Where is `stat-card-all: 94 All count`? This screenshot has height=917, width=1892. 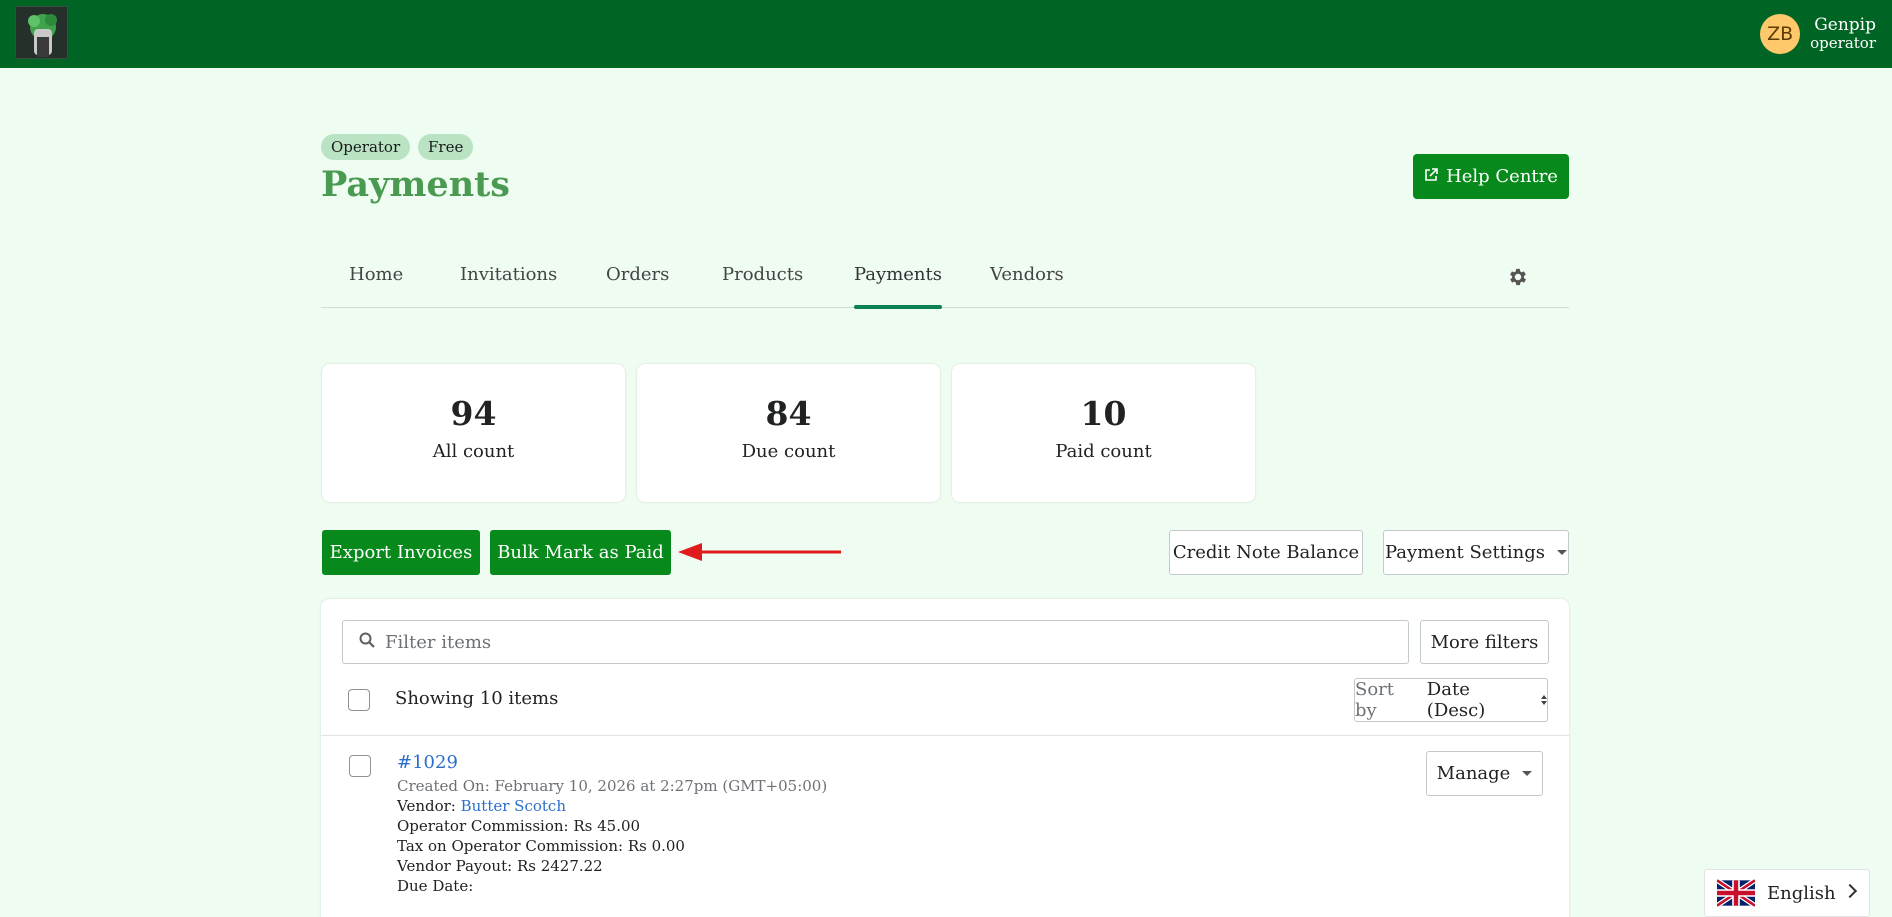 stat-card-all: 94 All count is located at coordinates (473, 433).